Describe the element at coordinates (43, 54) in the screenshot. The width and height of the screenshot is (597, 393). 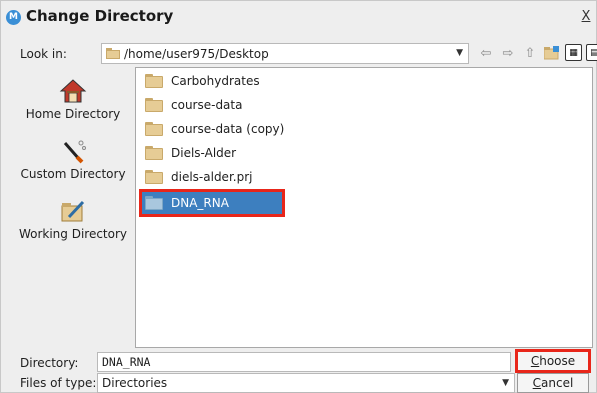
I see `look-in-label: Look in:` at that location.